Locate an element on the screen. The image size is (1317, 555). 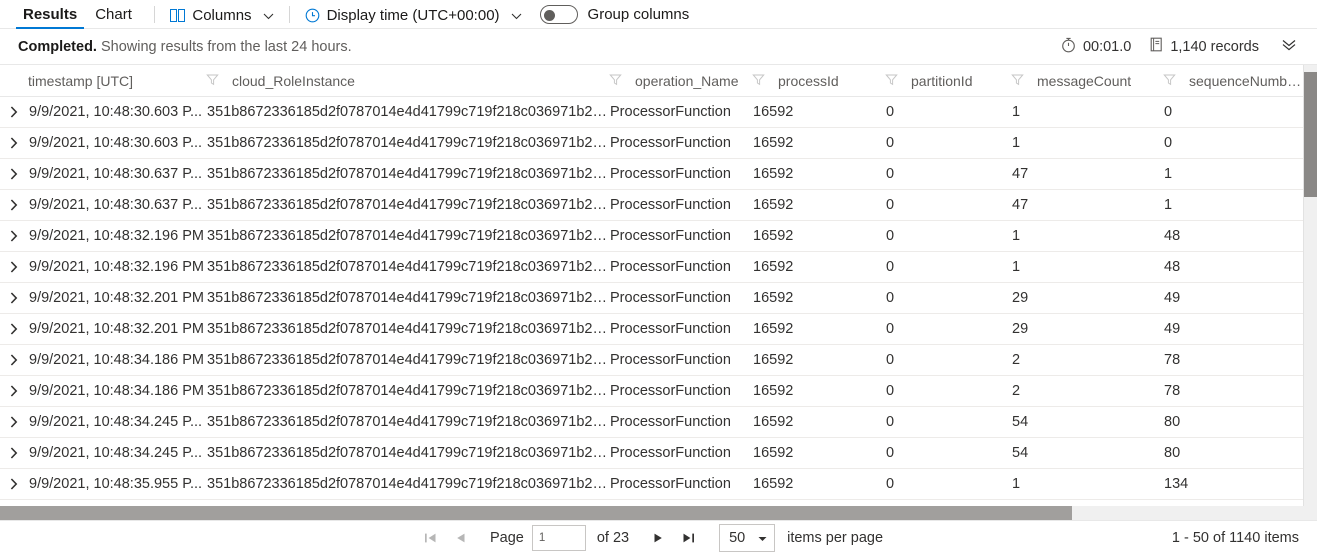
page-total-label: of 23 is located at coordinates (613, 538).